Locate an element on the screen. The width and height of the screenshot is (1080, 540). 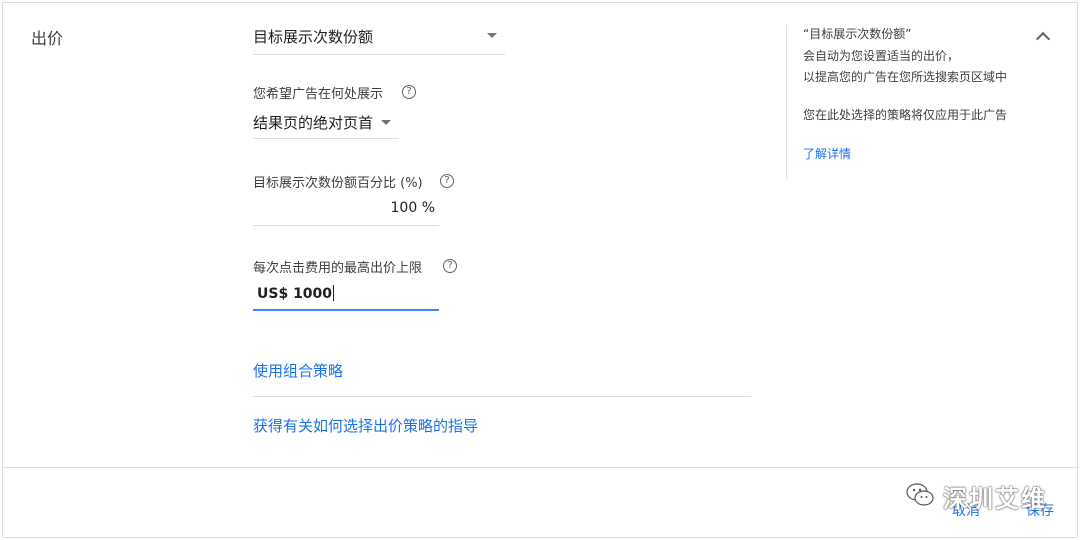
text-cursor is located at coordinates (334, 293).